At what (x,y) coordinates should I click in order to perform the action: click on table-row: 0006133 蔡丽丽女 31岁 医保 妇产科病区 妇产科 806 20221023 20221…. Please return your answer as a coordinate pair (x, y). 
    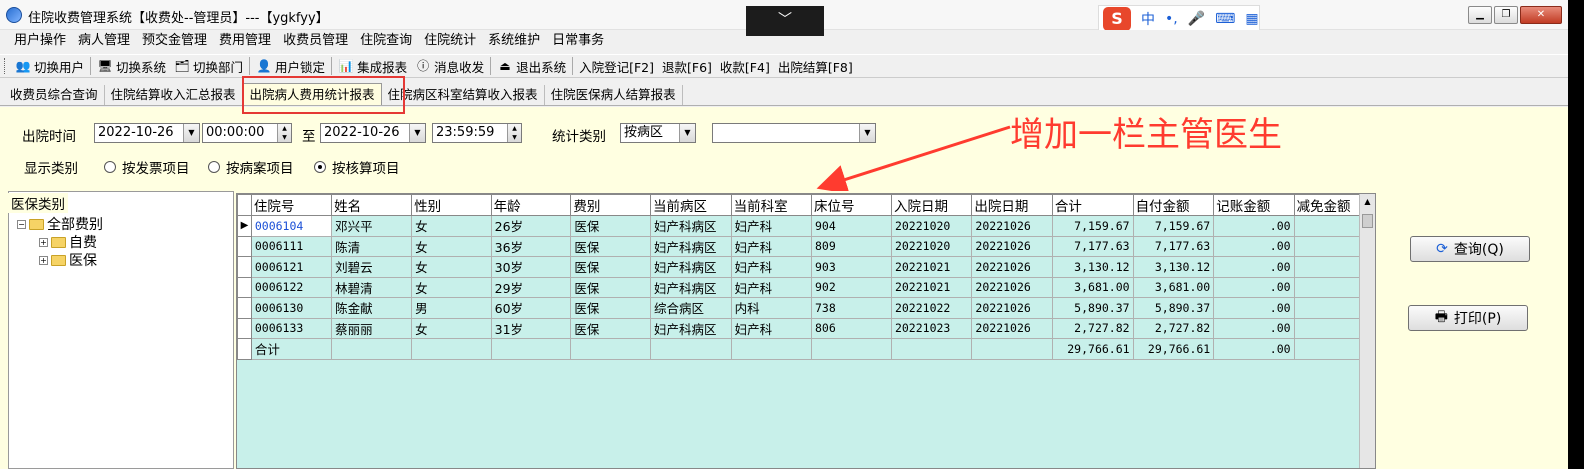
    Looking at the image, I should click on (806, 328).